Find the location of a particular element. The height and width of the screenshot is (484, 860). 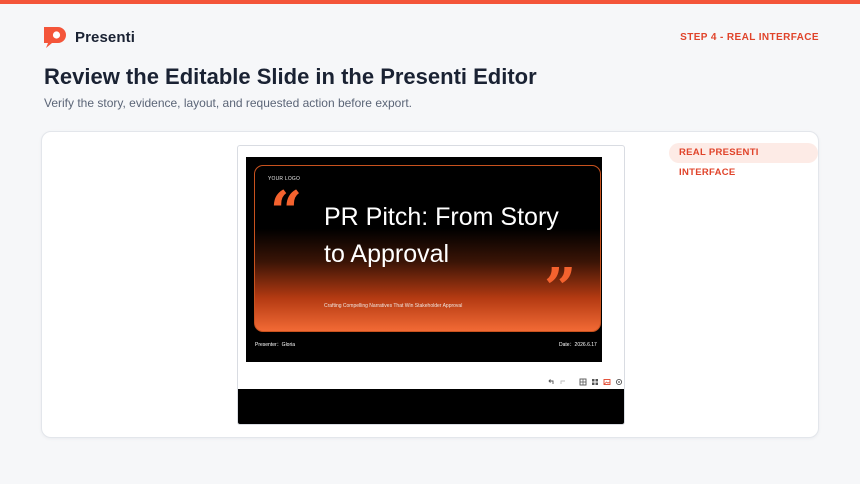

brand-name: Presenti is located at coordinates (105, 37).